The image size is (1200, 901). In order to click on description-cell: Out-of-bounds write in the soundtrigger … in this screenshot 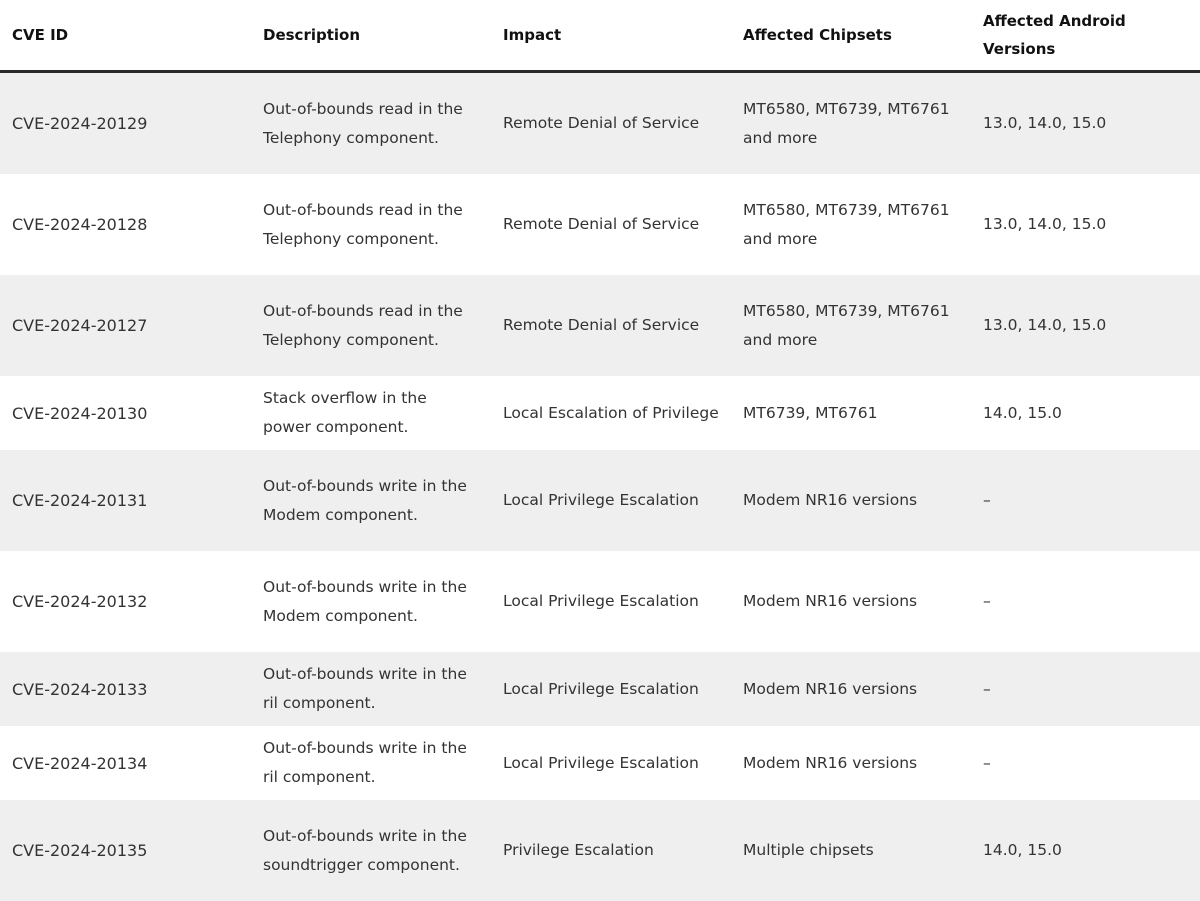, I will do `click(371, 850)`.